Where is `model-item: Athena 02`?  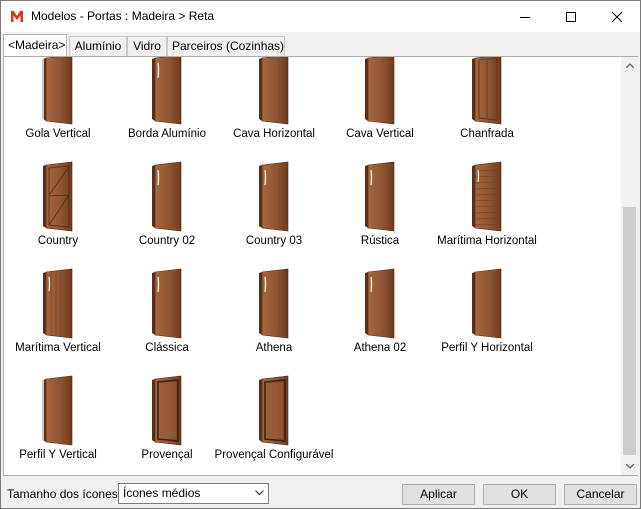 model-item: Athena 02 is located at coordinates (380, 322).